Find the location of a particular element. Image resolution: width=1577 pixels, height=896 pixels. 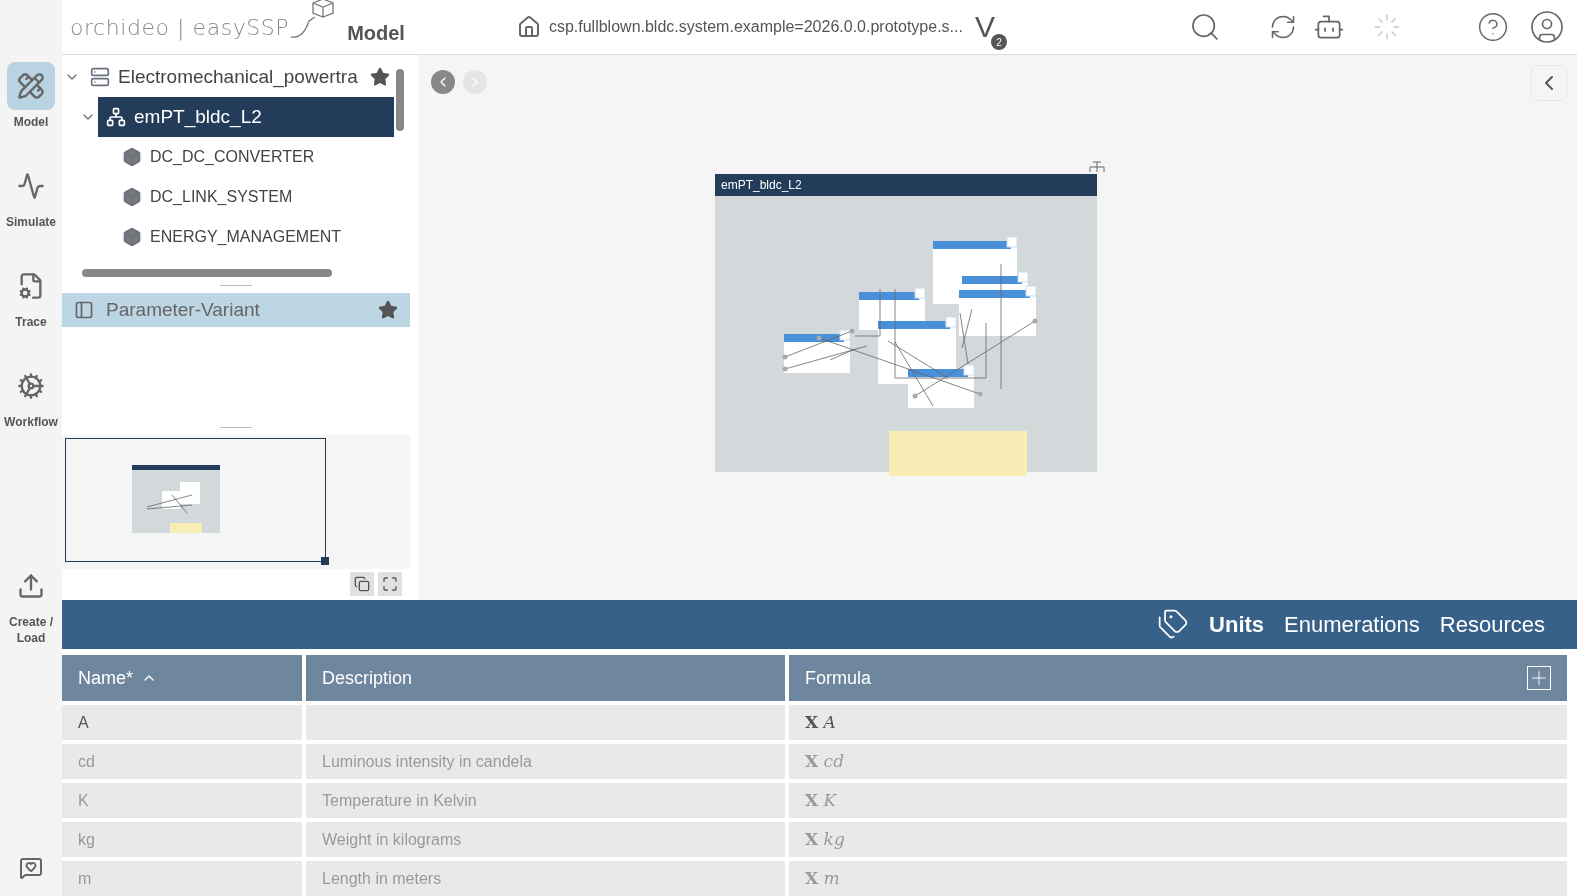

panel-icon is located at coordinates (84, 310).